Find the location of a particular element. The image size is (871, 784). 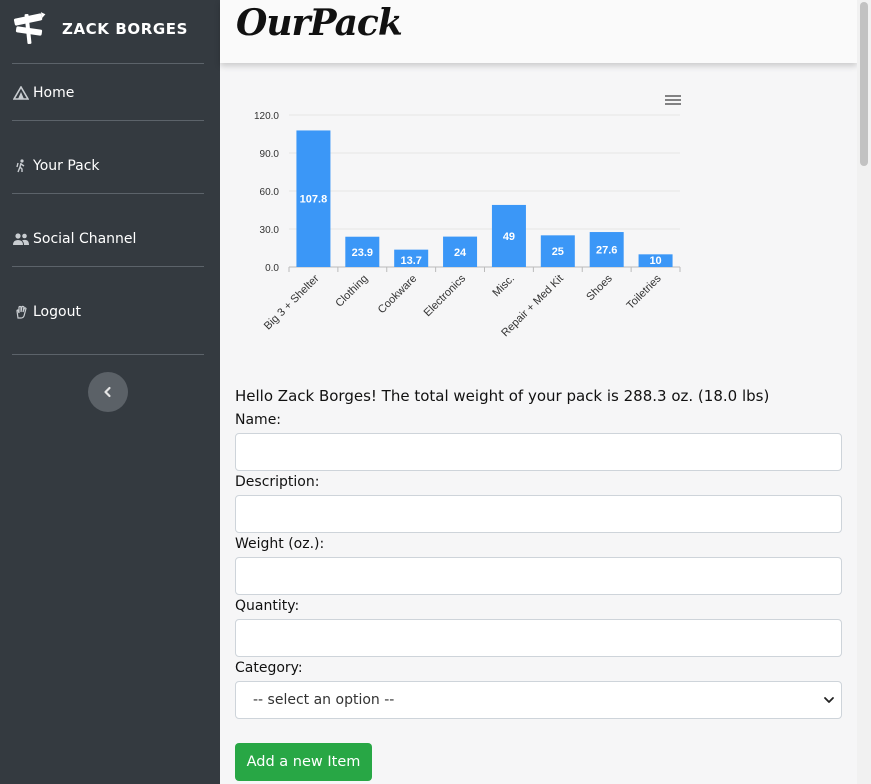

category-label: Category: is located at coordinates (269, 668).